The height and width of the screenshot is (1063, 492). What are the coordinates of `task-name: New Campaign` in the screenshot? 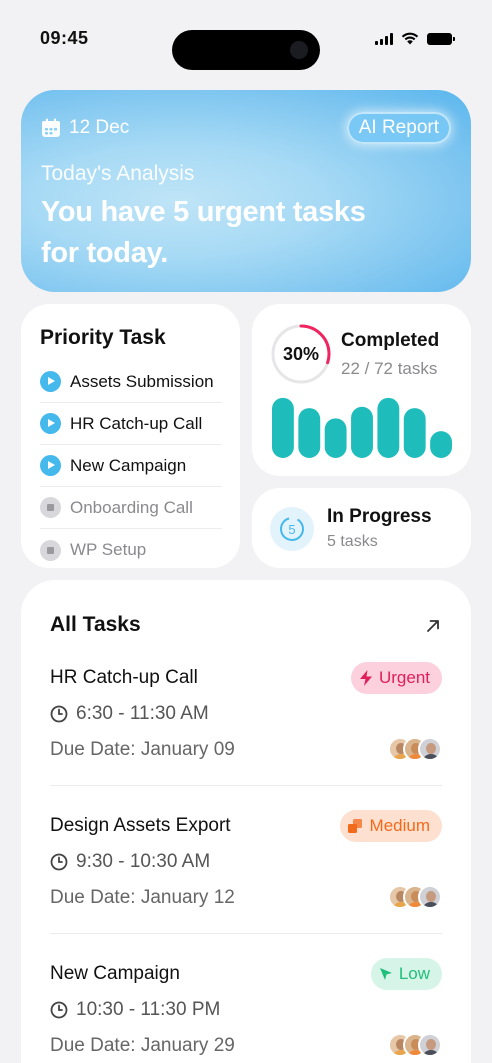 It's located at (115, 973).